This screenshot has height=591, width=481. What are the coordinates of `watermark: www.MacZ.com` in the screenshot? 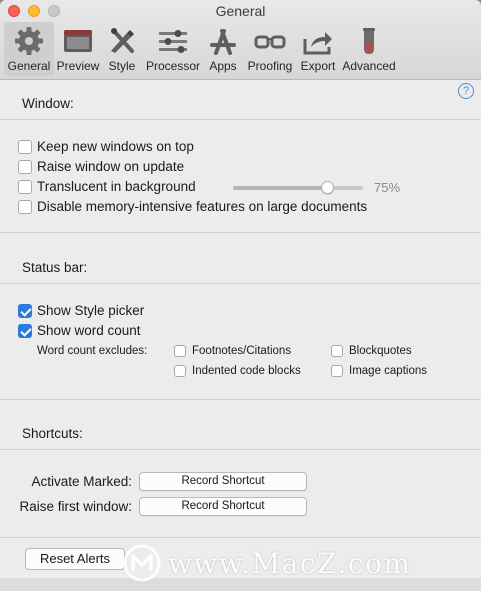 It's located at (266, 563).